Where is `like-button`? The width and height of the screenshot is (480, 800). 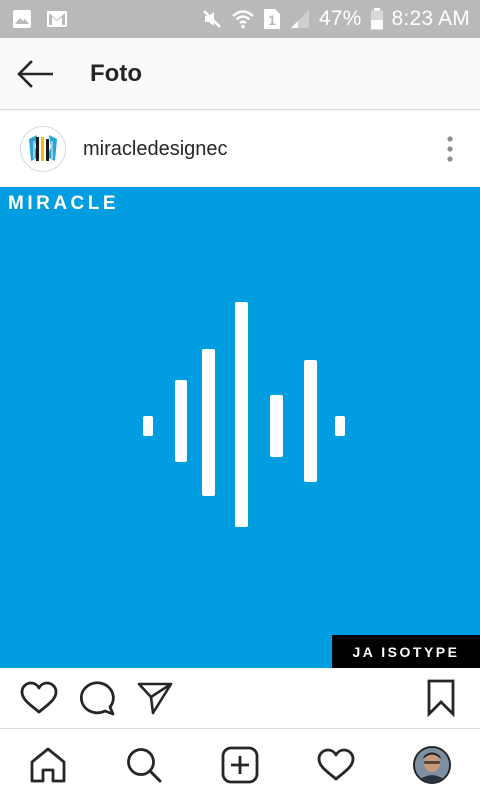
like-button is located at coordinates (39, 698).